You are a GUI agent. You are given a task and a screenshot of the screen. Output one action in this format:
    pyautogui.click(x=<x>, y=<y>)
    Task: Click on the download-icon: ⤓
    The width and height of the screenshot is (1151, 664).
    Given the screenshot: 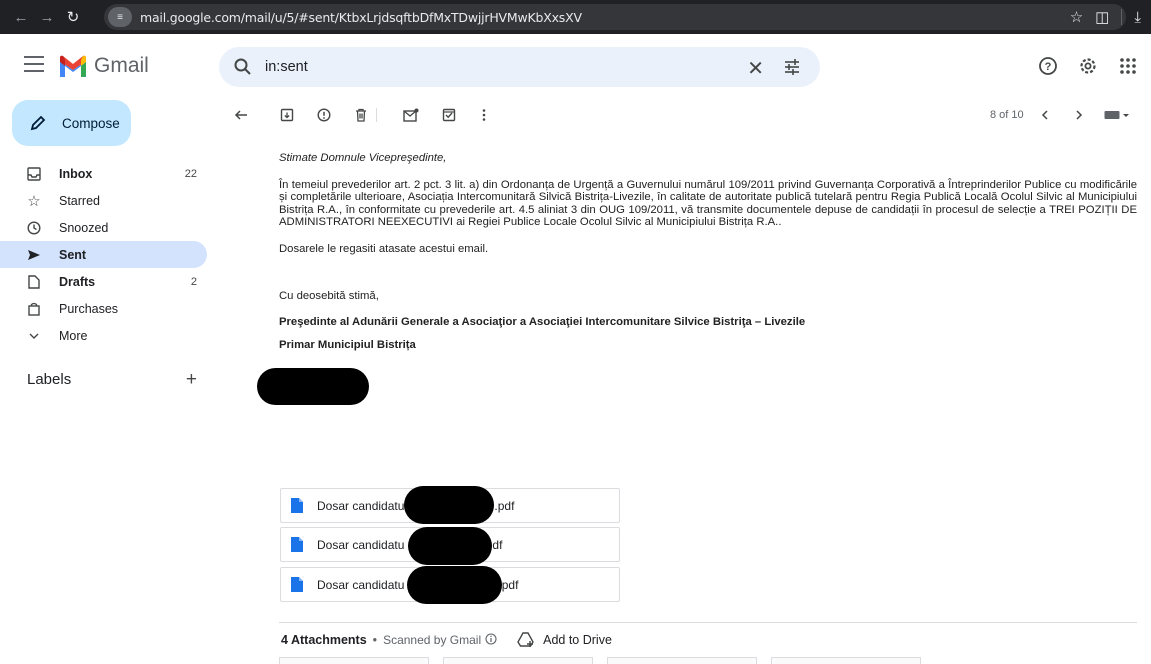 What is the action you would take?
    pyautogui.click(x=1137, y=17)
    